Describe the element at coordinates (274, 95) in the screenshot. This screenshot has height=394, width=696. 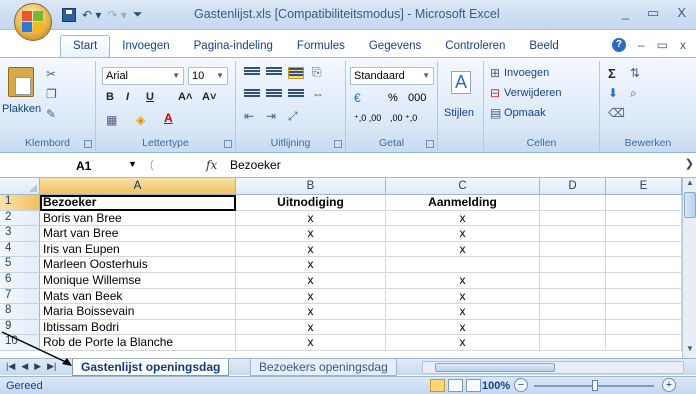
I see `align-center-icon` at that location.